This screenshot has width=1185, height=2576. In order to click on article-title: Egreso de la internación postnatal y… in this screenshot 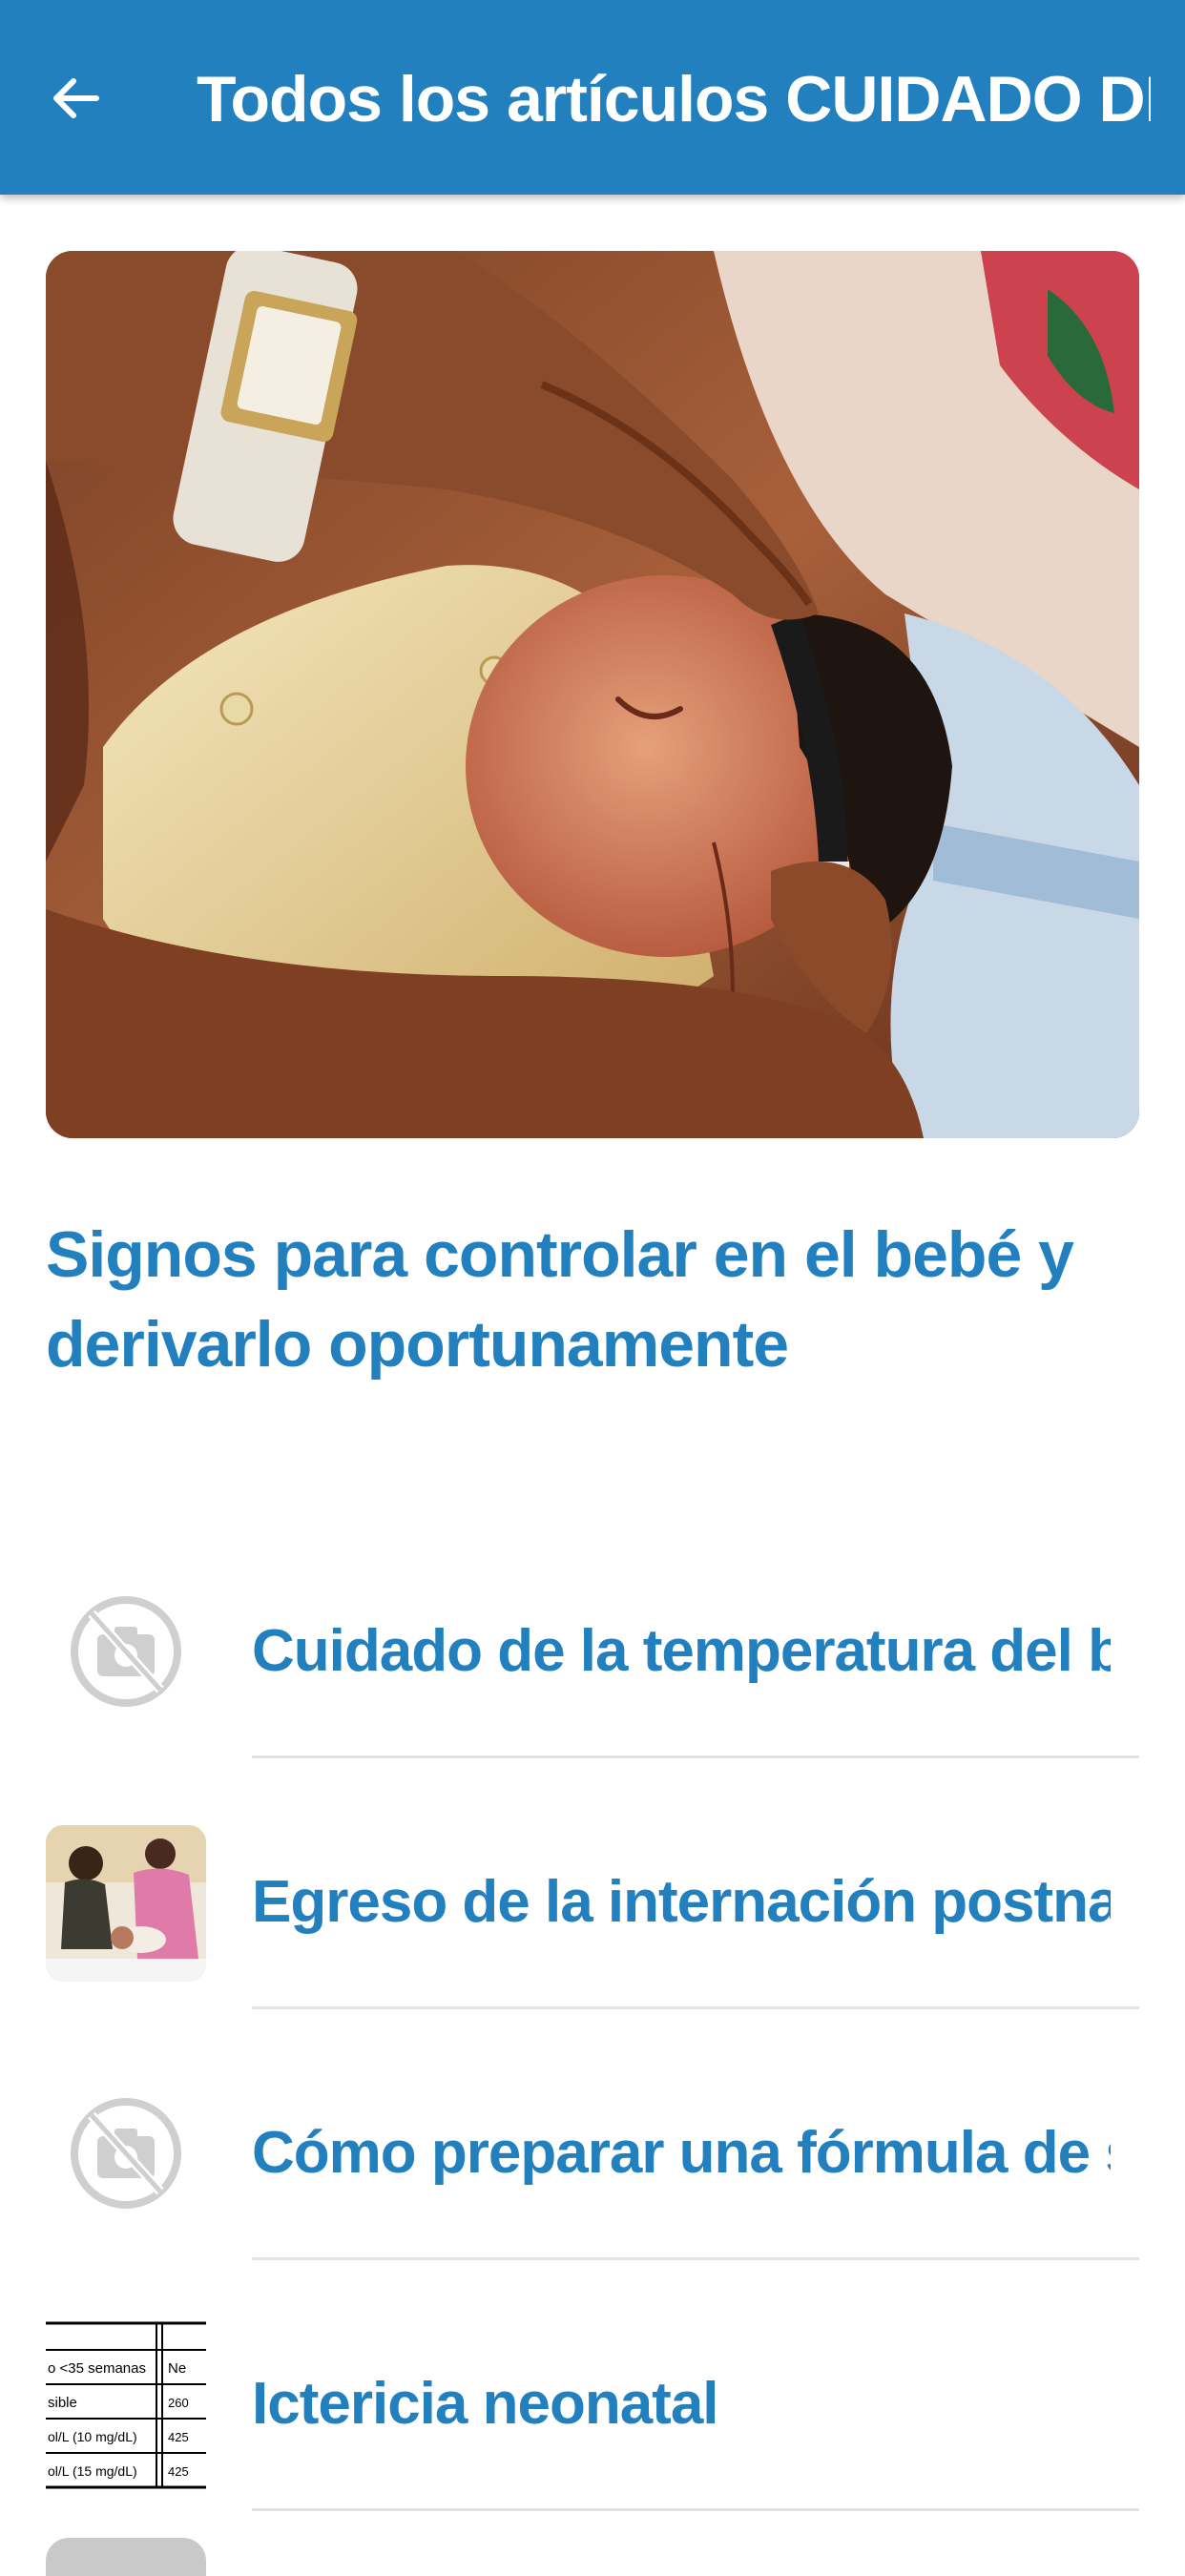, I will do `click(681, 1902)`.